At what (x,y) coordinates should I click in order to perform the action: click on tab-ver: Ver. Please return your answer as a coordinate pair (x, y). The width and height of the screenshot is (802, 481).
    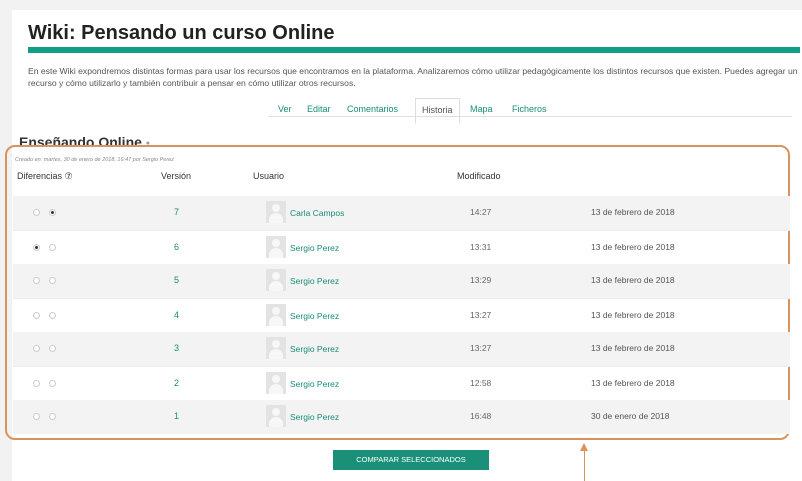
    Looking at the image, I should click on (285, 109).